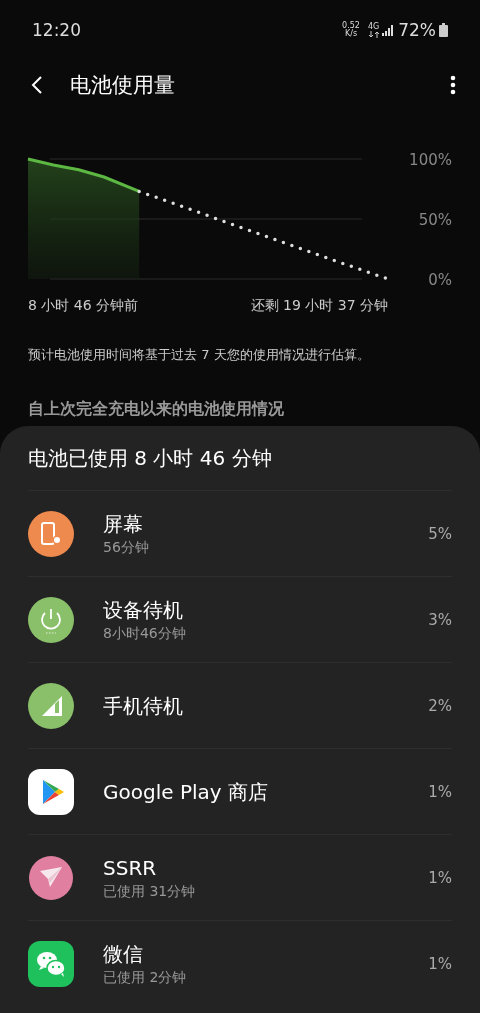  What do you see at coordinates (186, 791) in the screenshot?
I see `app-name: Google Play 商店` at bounding box center [186, 791].